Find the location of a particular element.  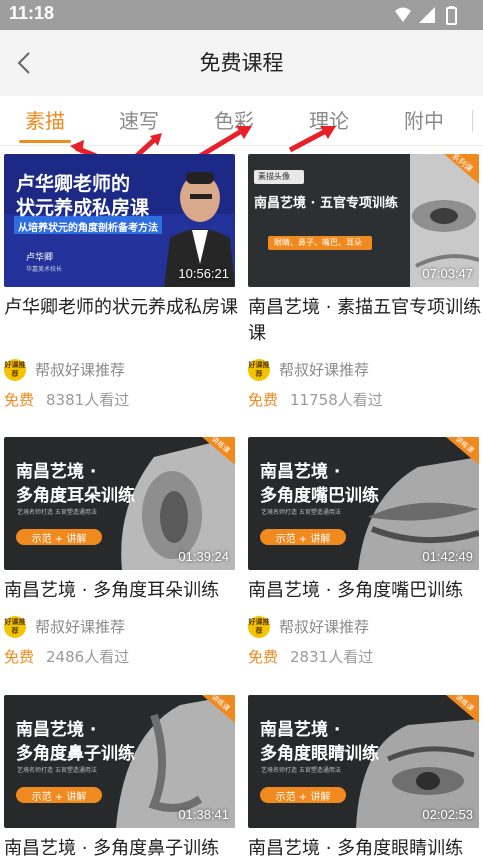

status-icons is located at coordinates (426, 15).